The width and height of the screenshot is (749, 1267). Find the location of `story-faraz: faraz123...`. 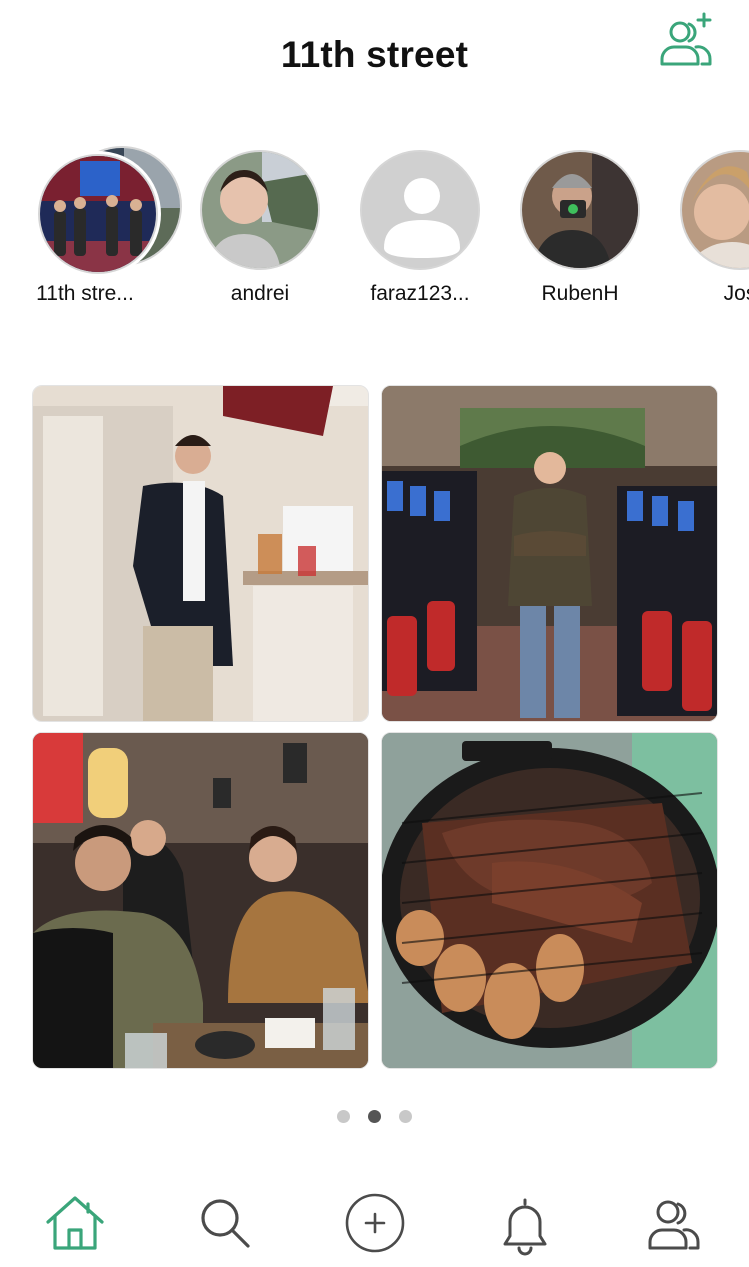

story-faraz: faraz123... is located at coordinates (420, 227).